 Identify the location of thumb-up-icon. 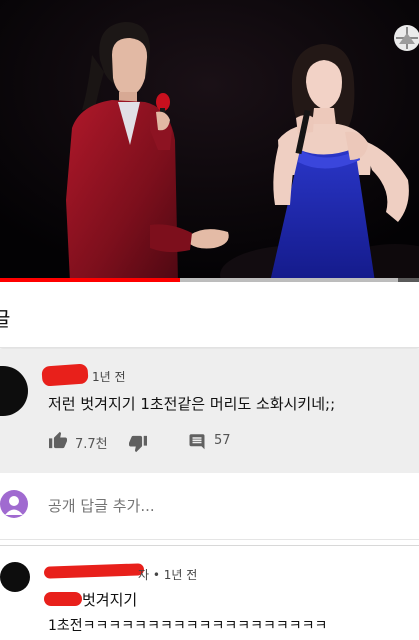
(58, 440).